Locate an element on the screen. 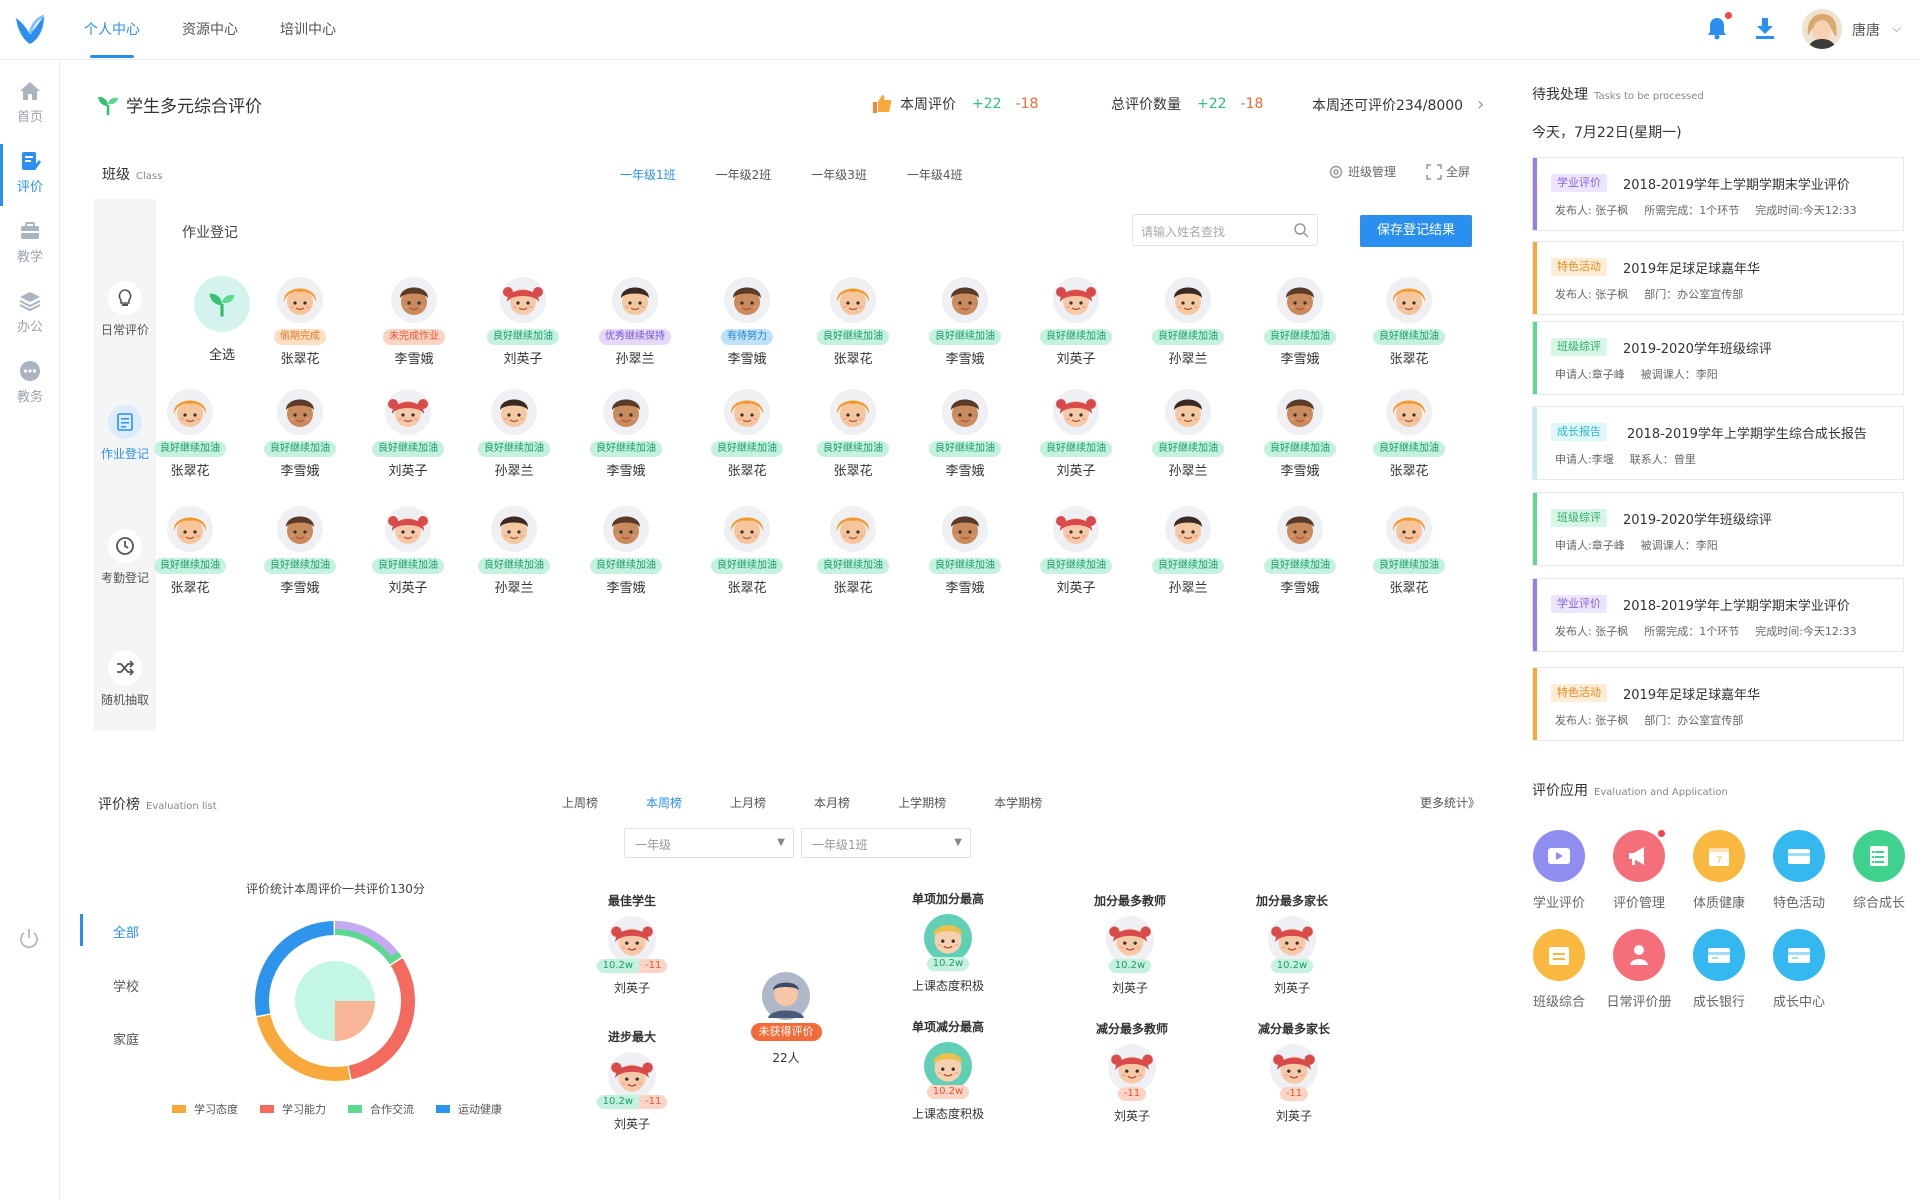 This screenshot has width=1920, height=1200. select-all-button: 全选 is located at coordinates (222, 319).